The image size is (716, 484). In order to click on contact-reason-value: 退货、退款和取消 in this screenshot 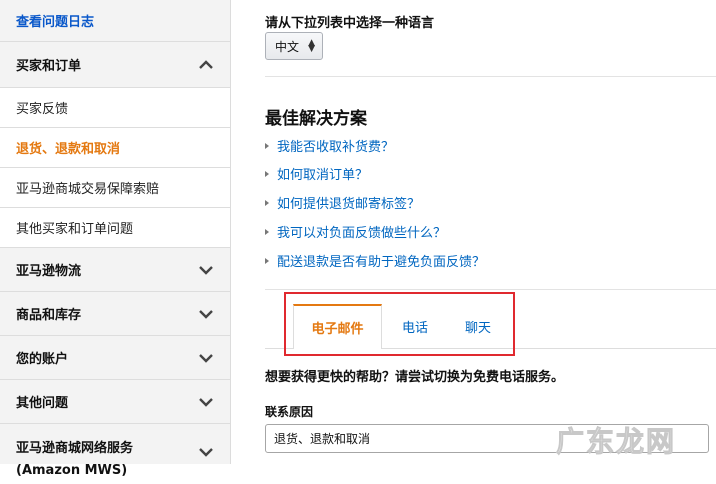, I will do `click(322, 439)`.